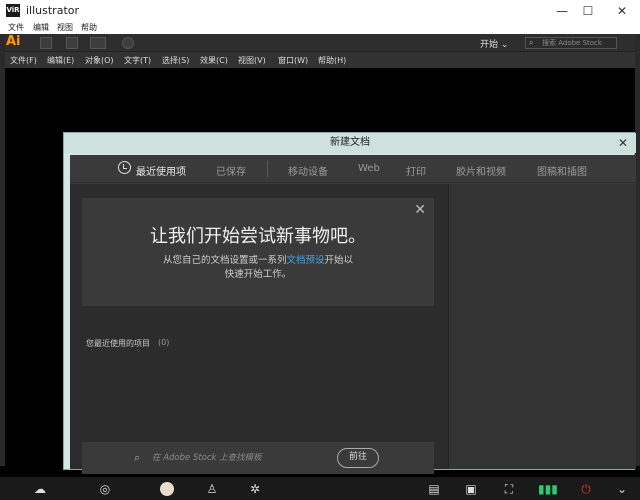 The height and width of the screenshot is (500, 640). Describe the element at coordinates (623, 143) in the screenshot. I see `dialog-close-icon: ✕` at that location.